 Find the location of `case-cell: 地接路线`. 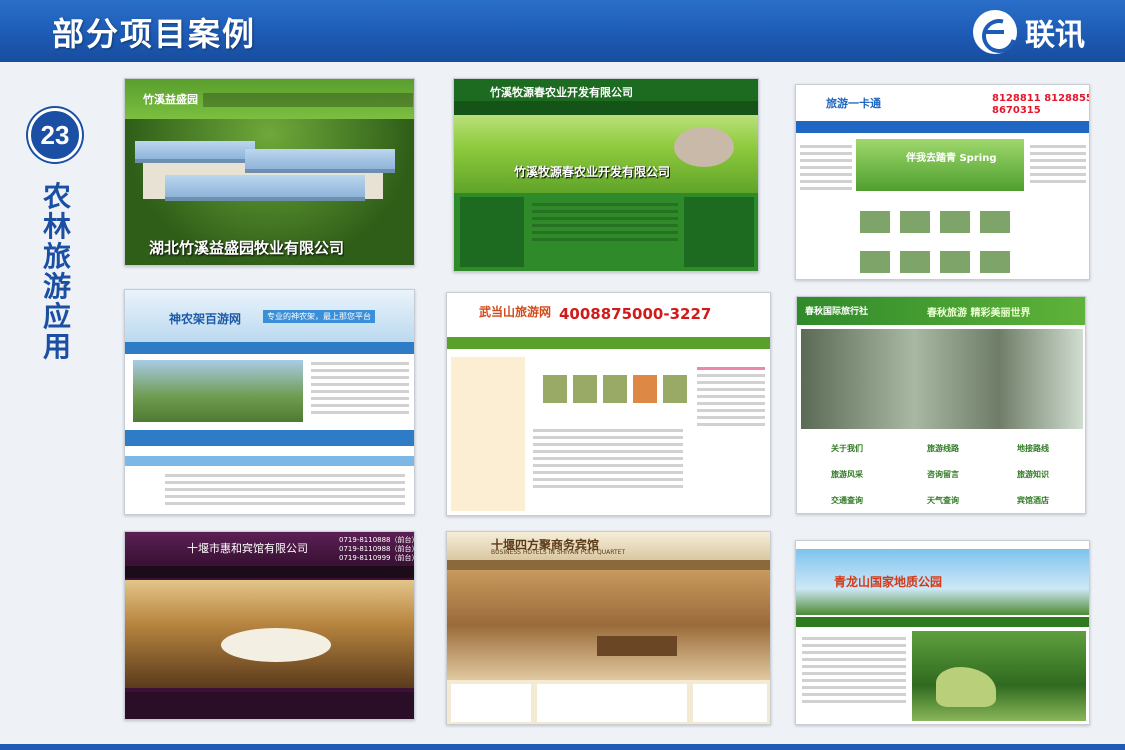

case-cell: 地接路线 is located at coordinates (1033, 448).